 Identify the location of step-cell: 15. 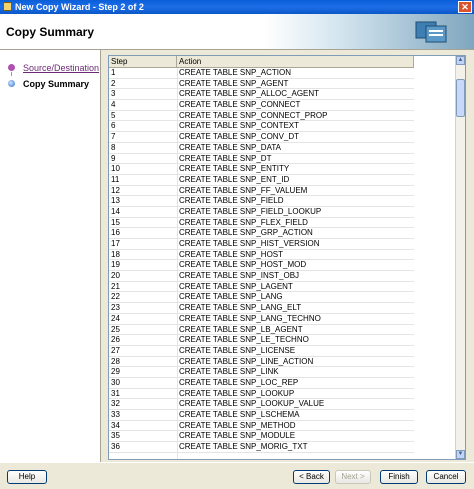
(115, 222).